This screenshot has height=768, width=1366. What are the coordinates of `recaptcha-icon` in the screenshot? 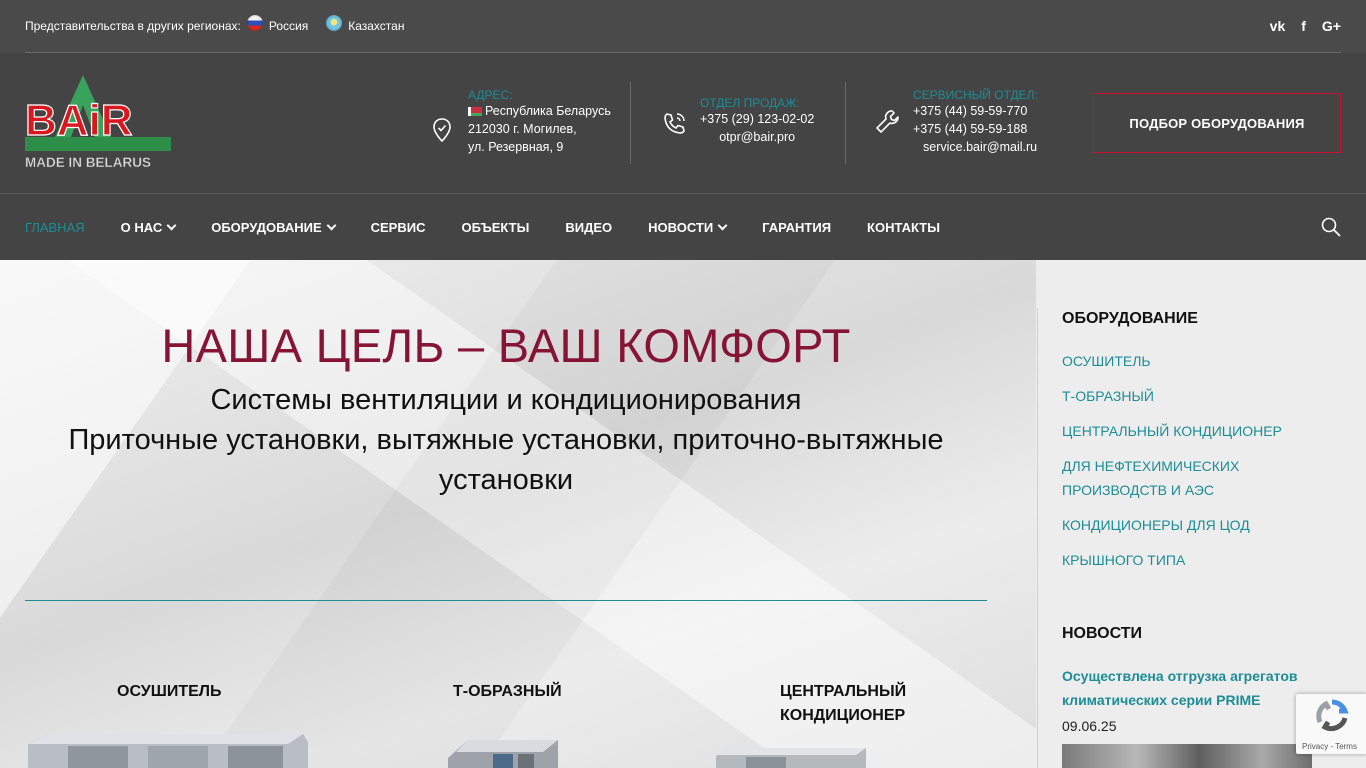 It's located at (1332, 715).